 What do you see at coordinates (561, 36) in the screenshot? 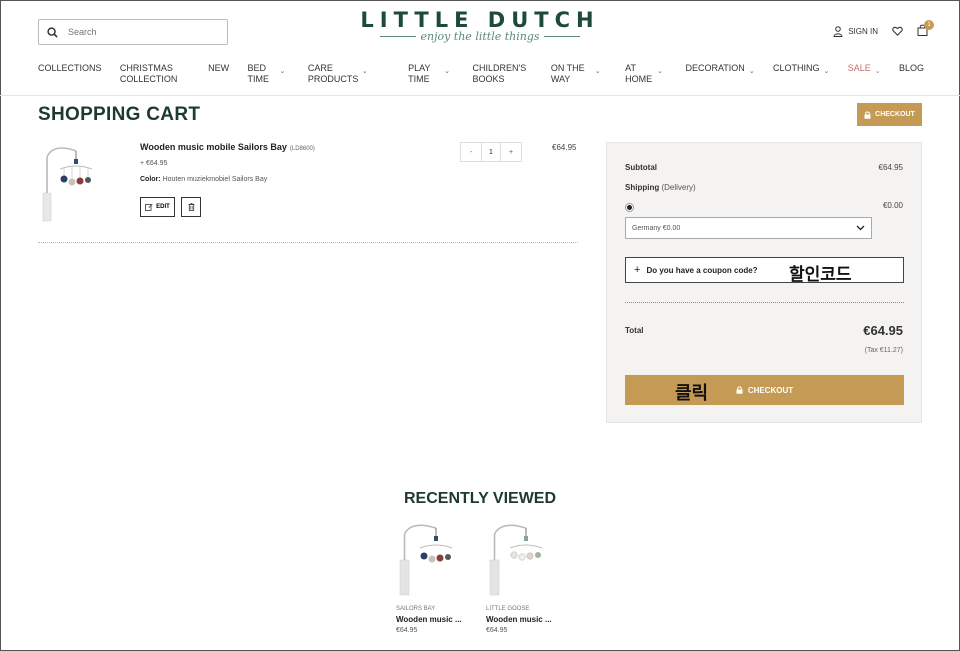
I see `logo-line-right` at bounding box center [561, 36].